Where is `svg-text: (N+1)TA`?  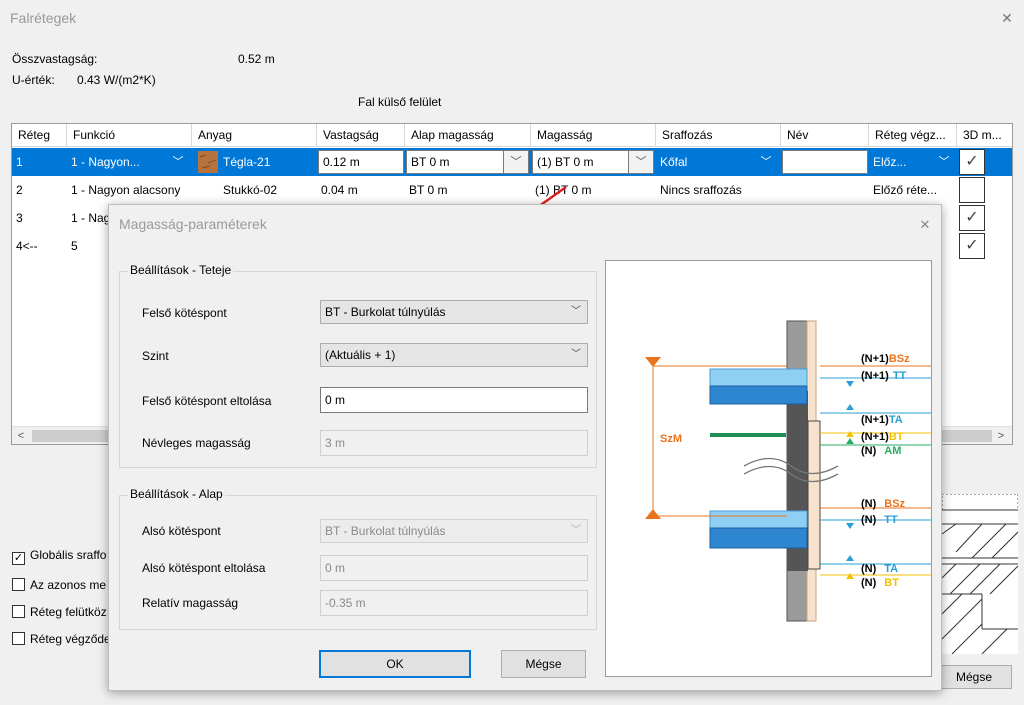 svg-text: (N+1)TA is located at coordinates (882, 420).